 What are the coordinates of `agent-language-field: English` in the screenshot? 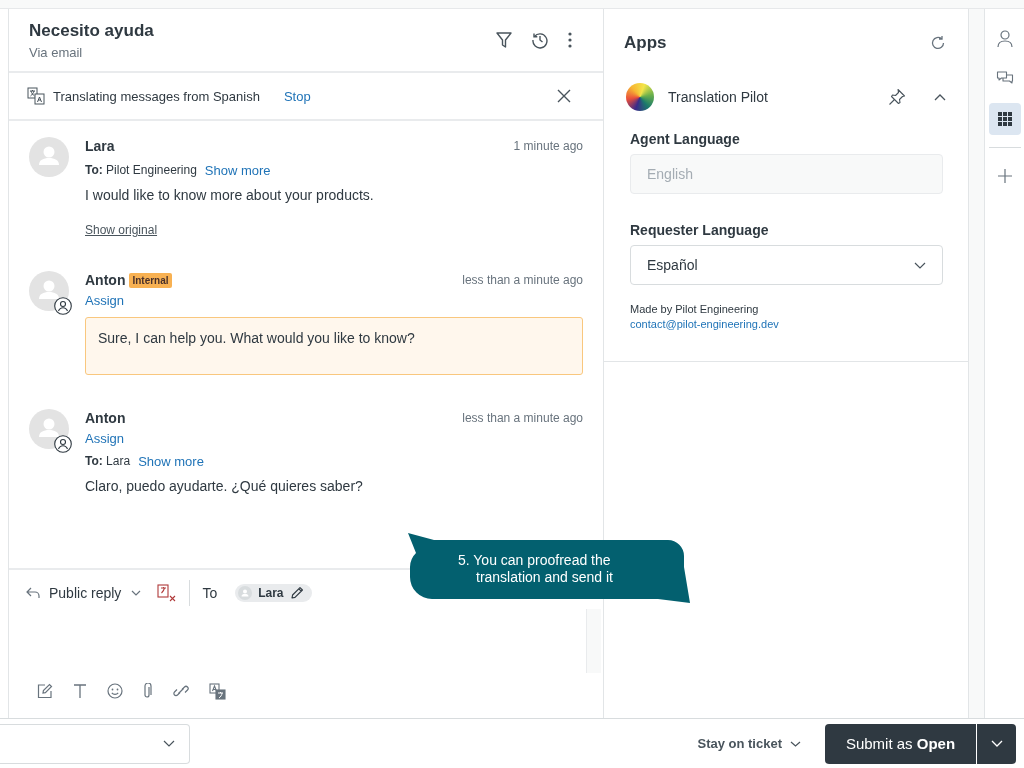 It's located at (786, 174).